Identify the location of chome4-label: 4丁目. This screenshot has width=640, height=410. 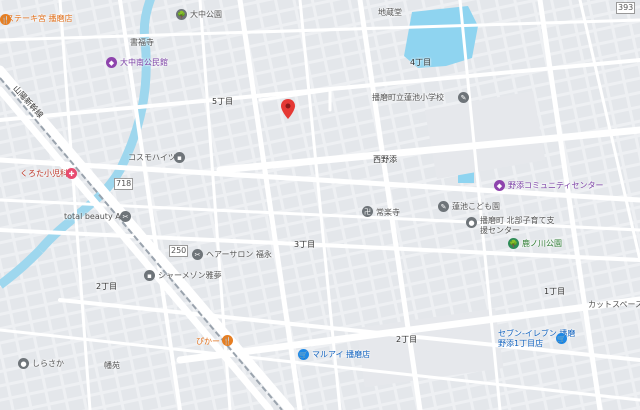
(421, 62).